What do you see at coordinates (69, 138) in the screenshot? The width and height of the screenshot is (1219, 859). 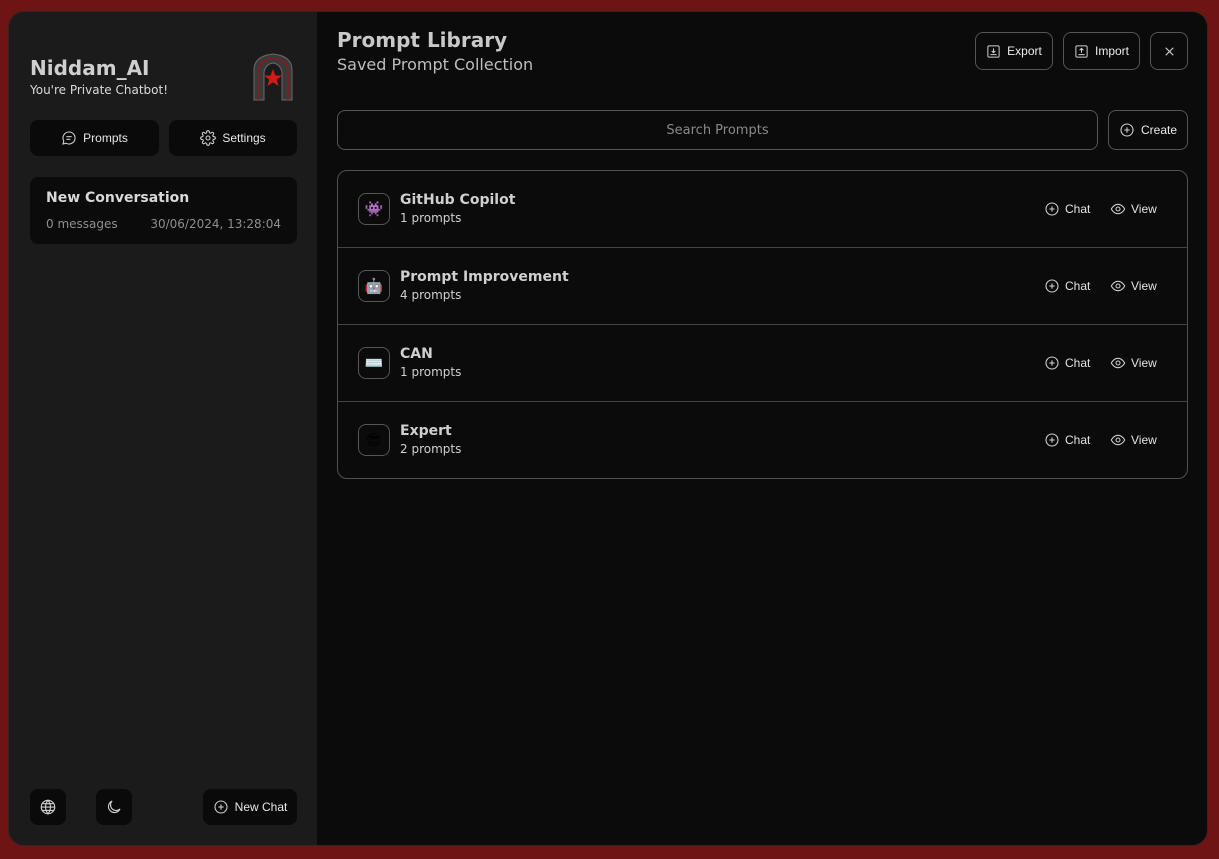 I see `message-square-icon` at bounding box center [69, 138].